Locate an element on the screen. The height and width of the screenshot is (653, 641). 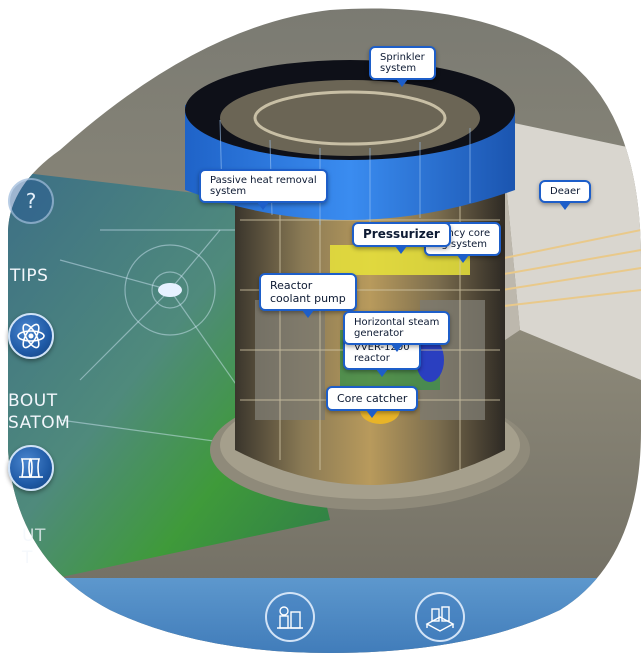
callout-reactor-coolant-pump: Reactor coolant pump is located at coordinates (308, 295).